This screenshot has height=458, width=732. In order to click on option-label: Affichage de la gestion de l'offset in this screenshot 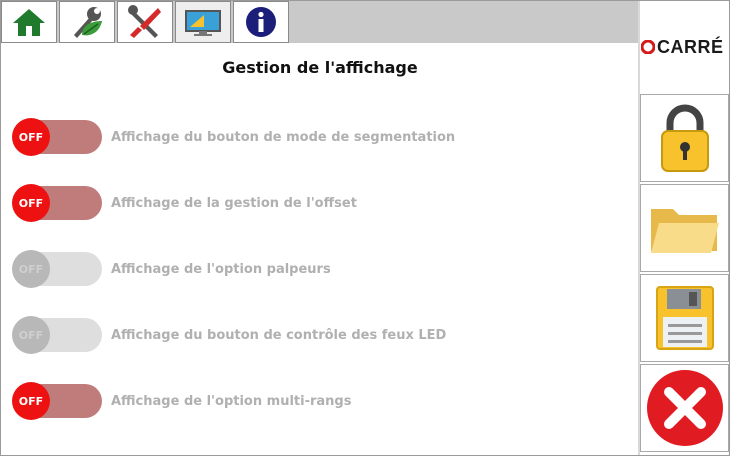, I will do `click(234, 203)`.